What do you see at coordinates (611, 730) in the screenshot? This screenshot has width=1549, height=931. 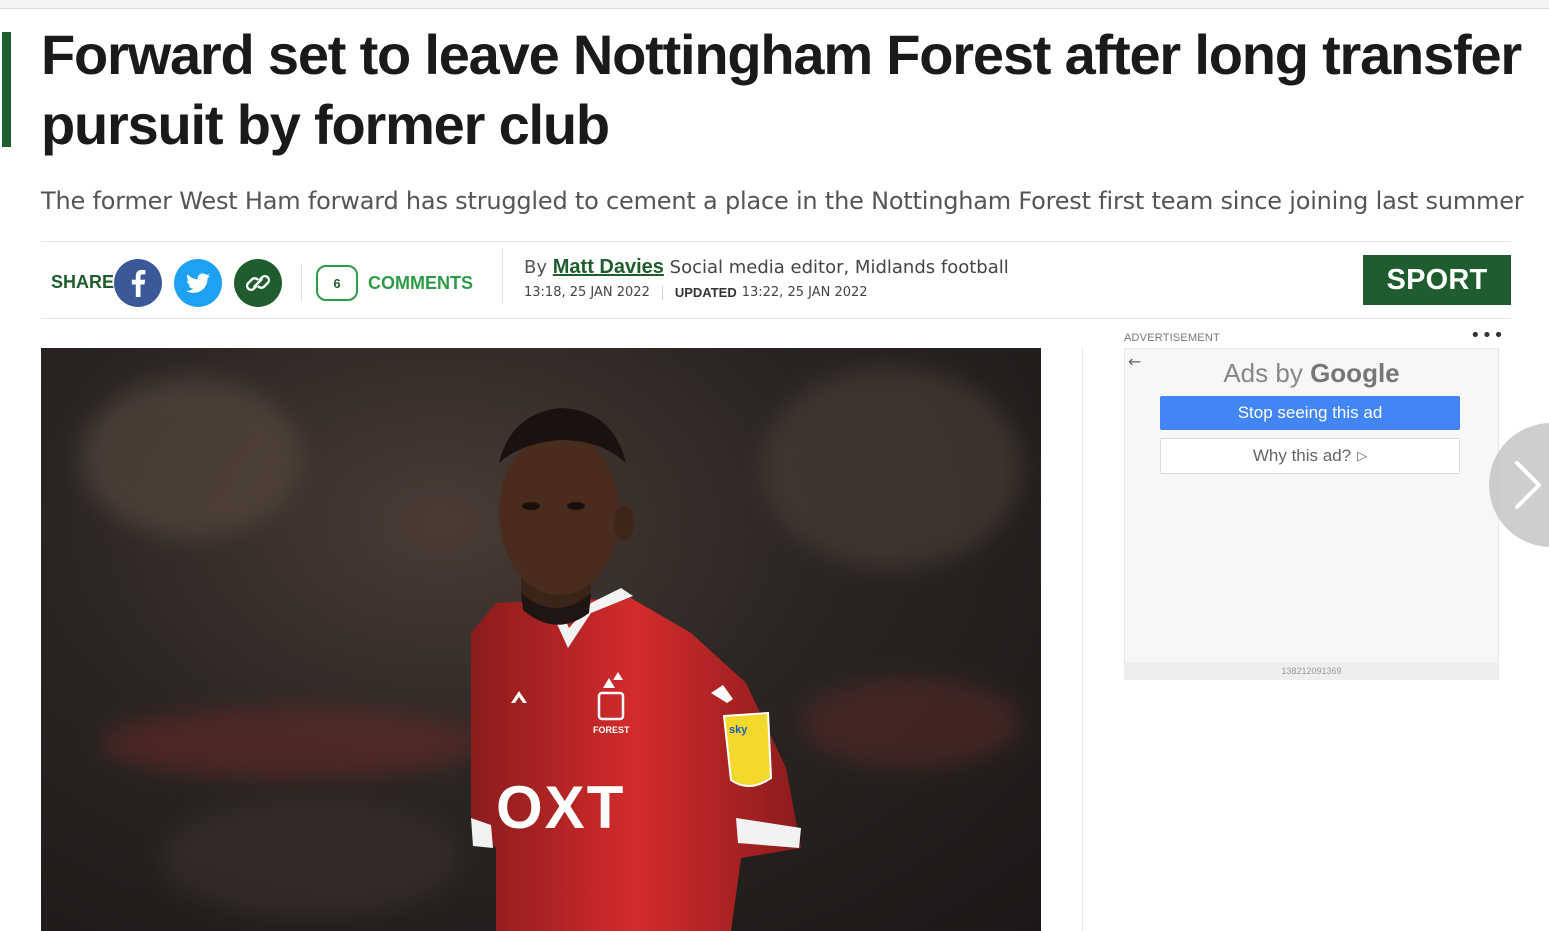 I see `crest-text: FOREST` at bounding box center [611, 730].